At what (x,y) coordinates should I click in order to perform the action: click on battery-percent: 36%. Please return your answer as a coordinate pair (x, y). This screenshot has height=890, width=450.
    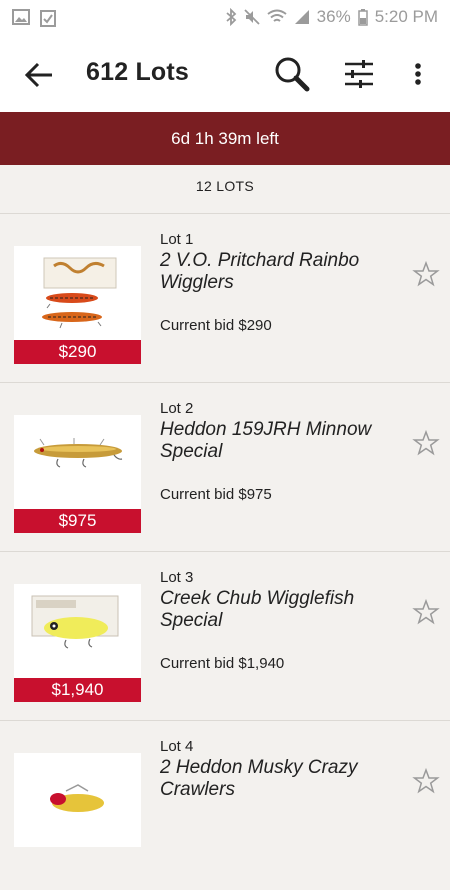
    Looking at the image, I should click on (333, 16).